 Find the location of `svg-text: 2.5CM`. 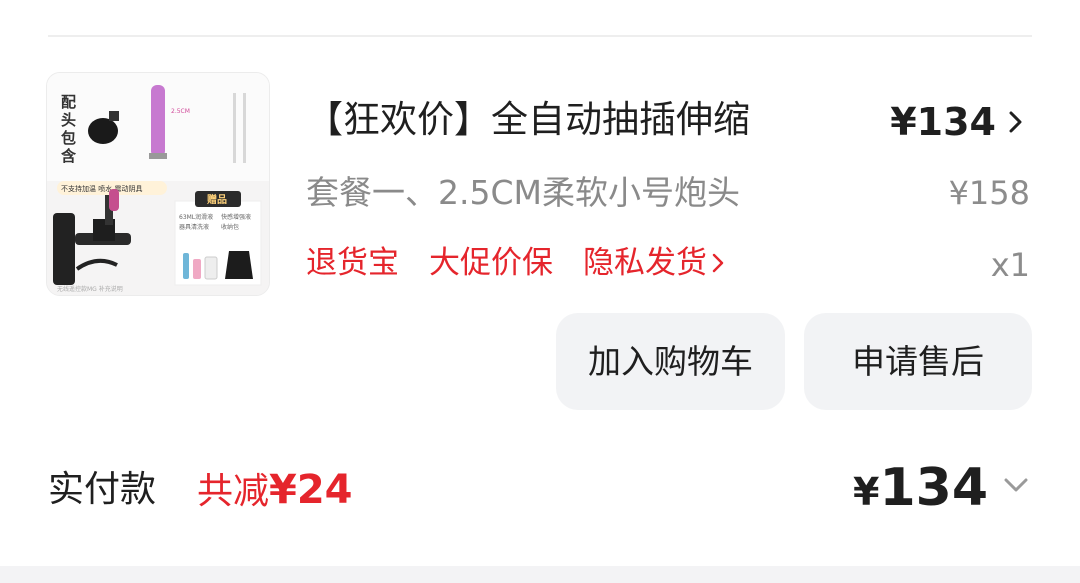

svg-text: 2.5CM is located at coordinates (180, 111).